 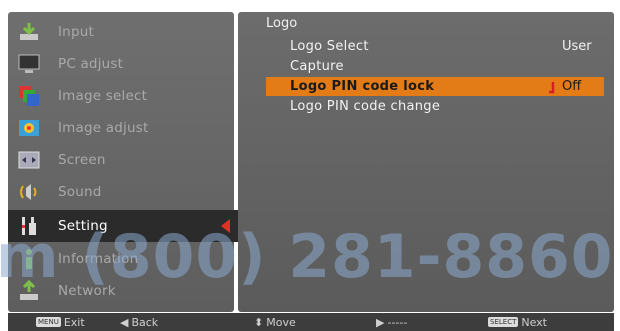 What do you see at coordinates (124, 322) in the screenshot?
I see `left-arrow-icon: ◀` at bounding box center [124, 322].